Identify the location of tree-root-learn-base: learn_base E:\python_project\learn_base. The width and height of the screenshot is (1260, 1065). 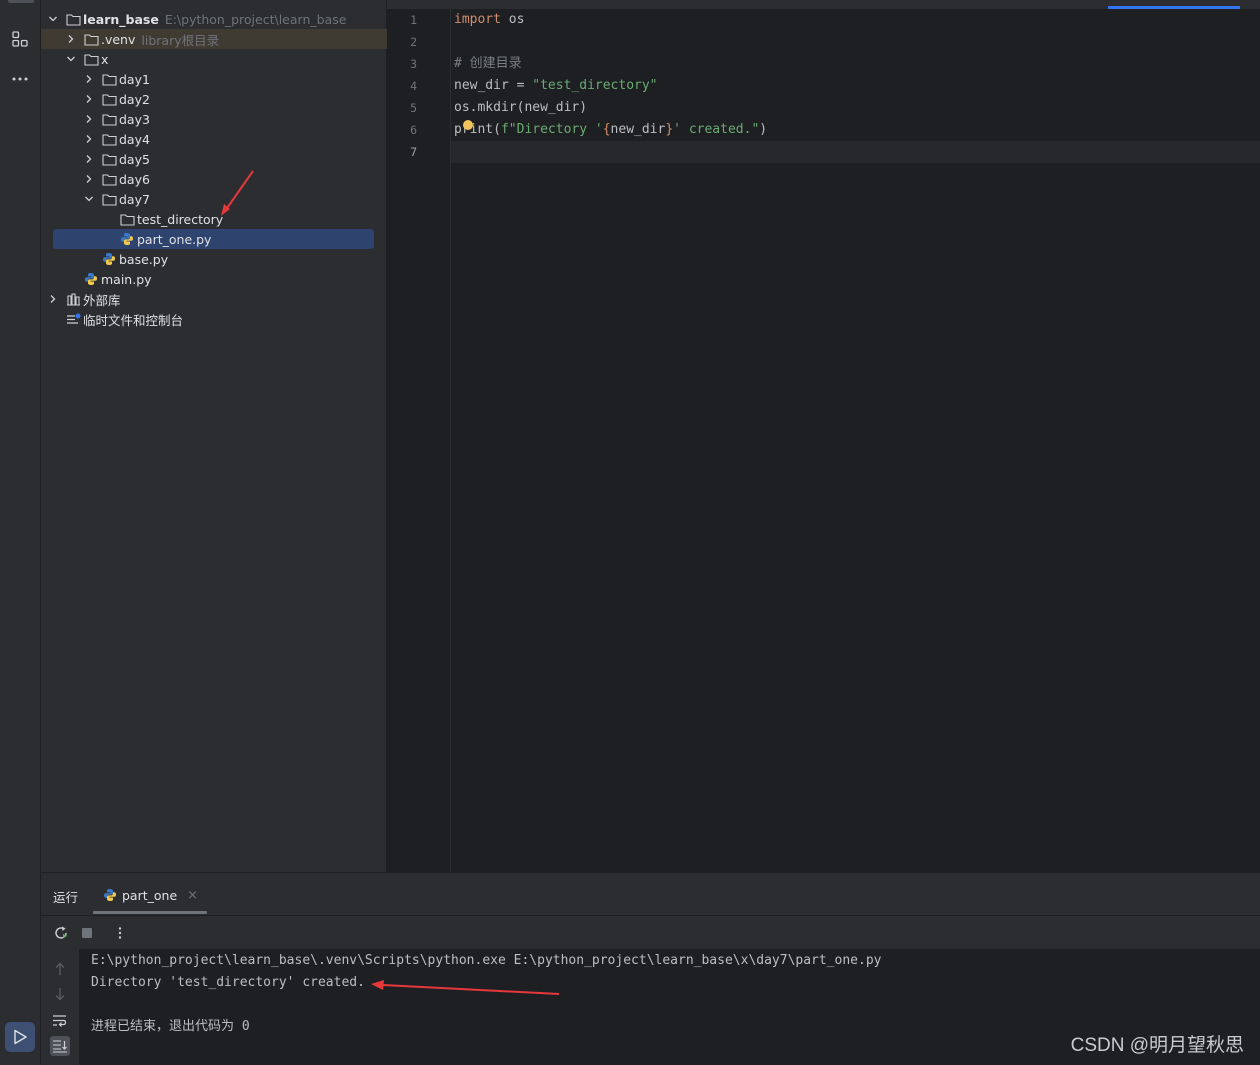
(214, 19).